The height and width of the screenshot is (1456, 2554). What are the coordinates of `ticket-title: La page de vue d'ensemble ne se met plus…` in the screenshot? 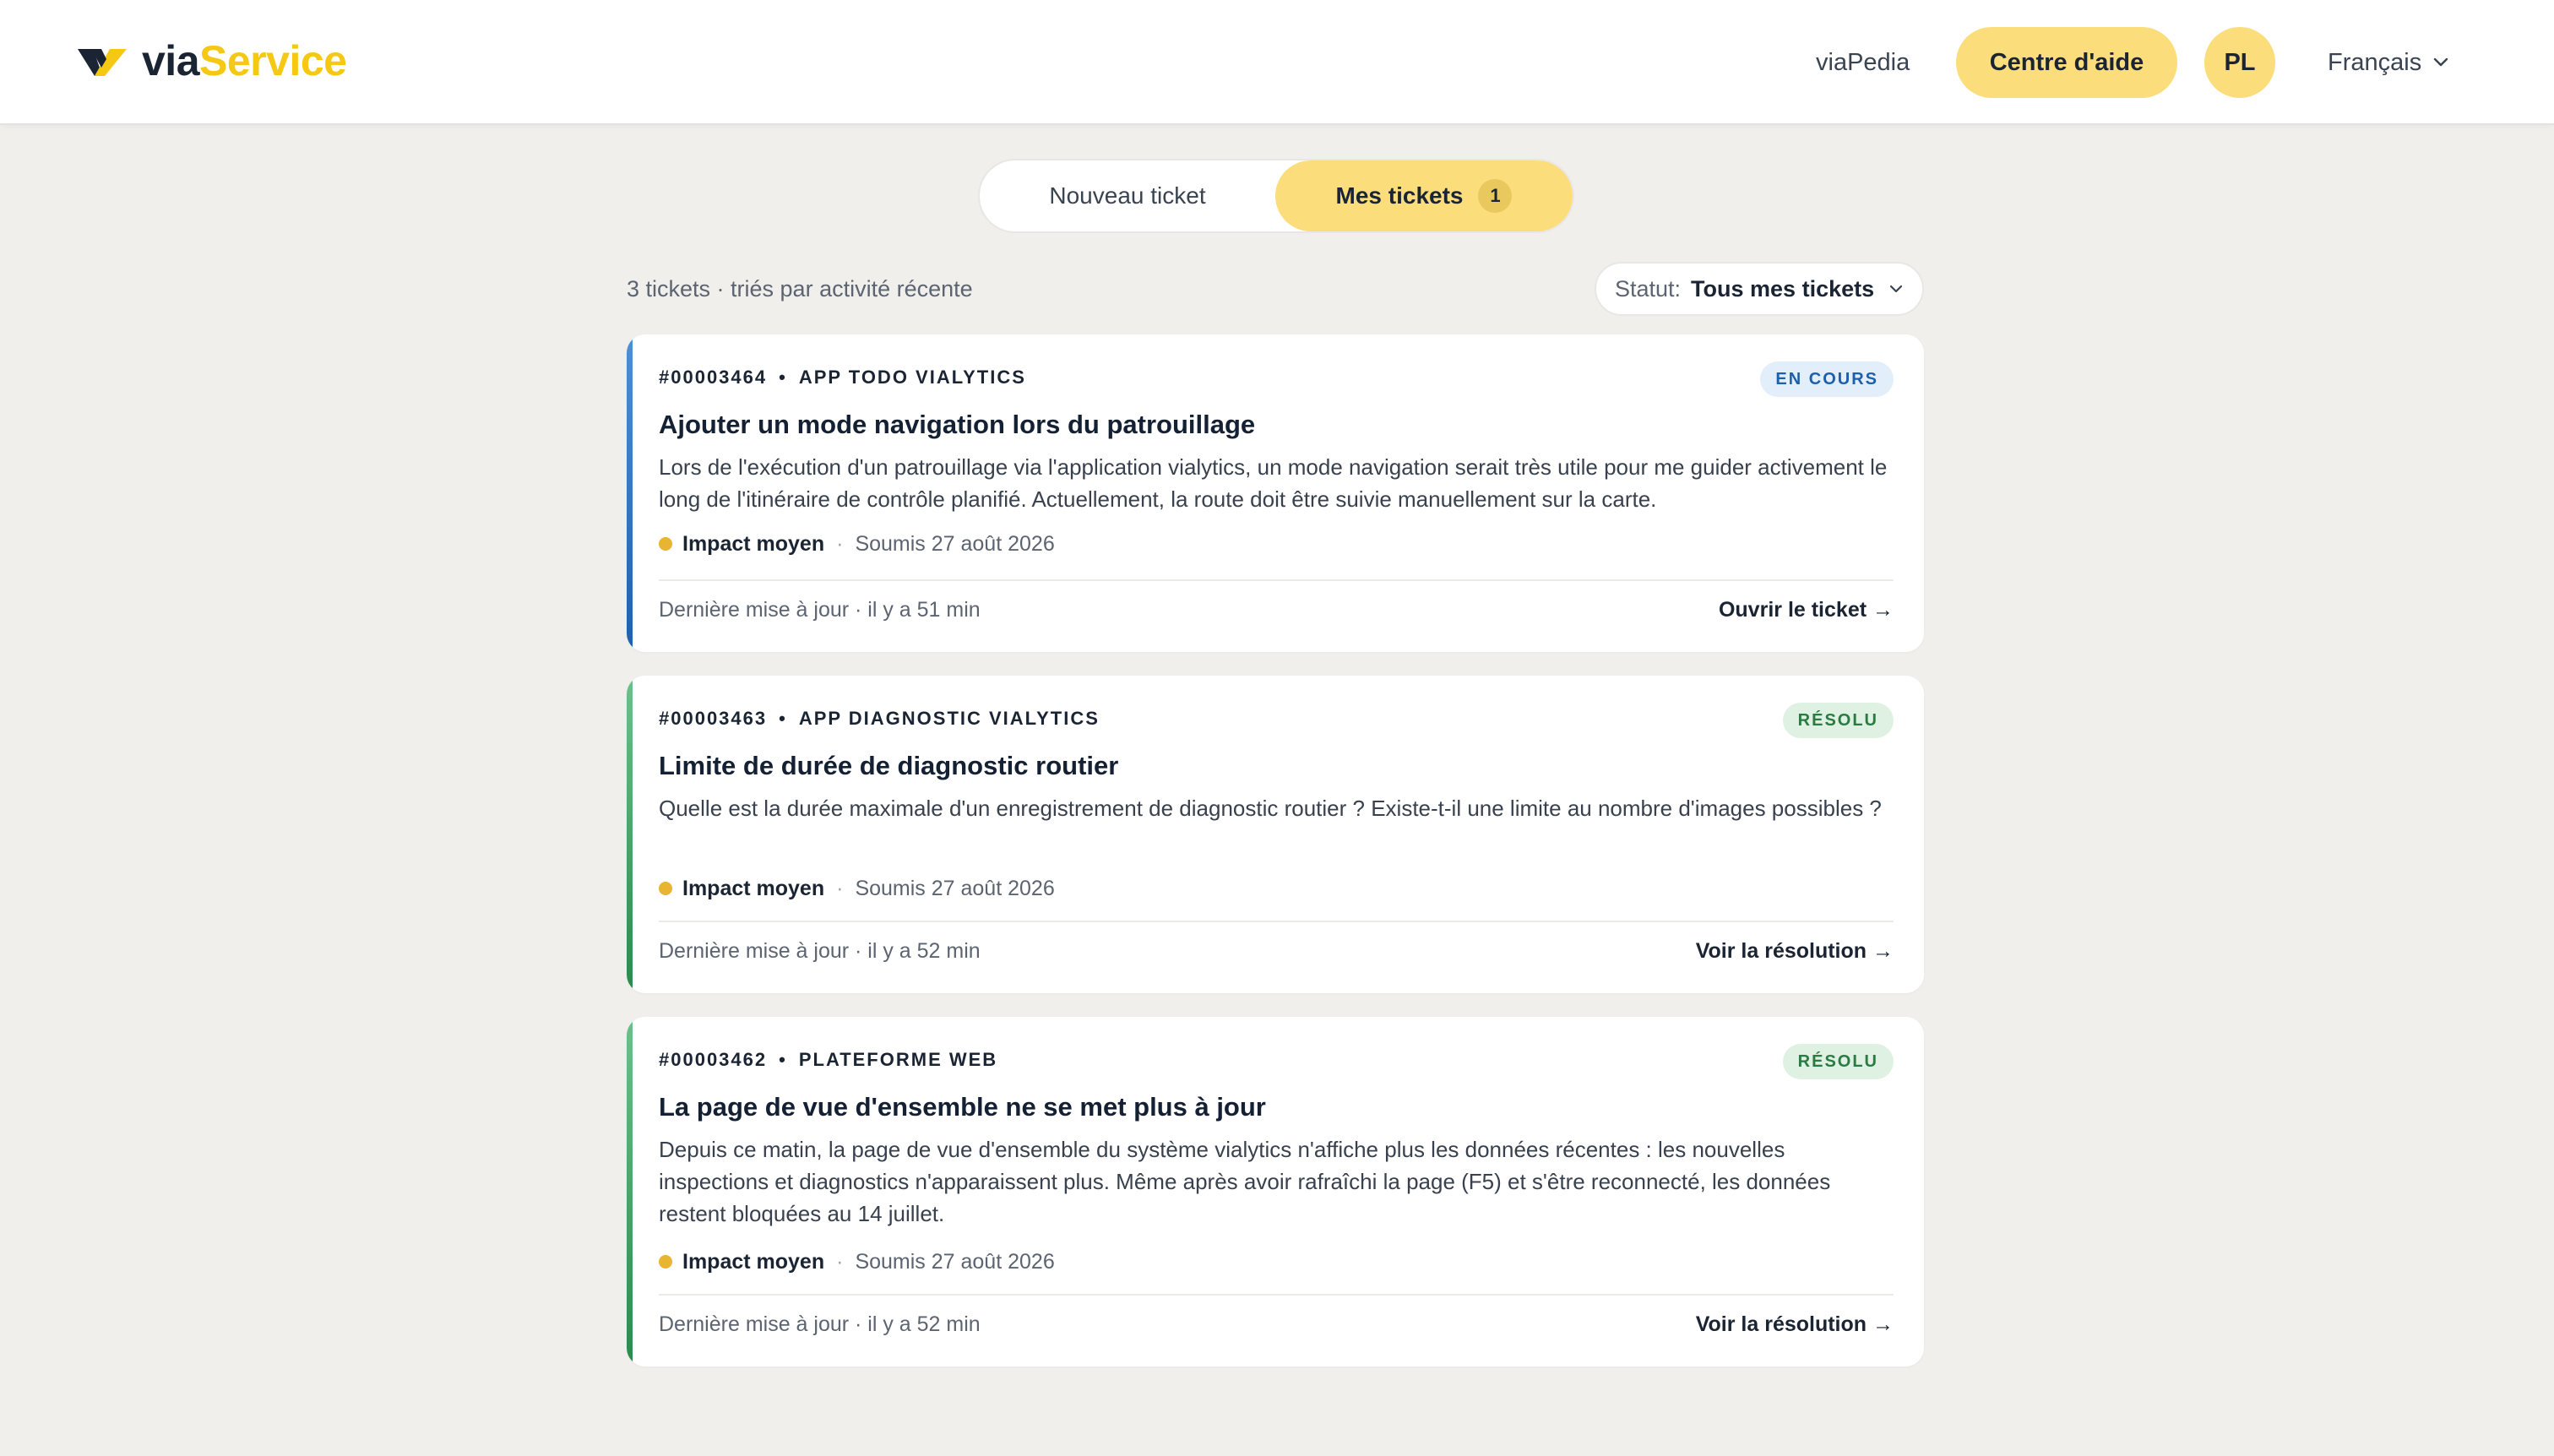 It's located at (962, 1107).